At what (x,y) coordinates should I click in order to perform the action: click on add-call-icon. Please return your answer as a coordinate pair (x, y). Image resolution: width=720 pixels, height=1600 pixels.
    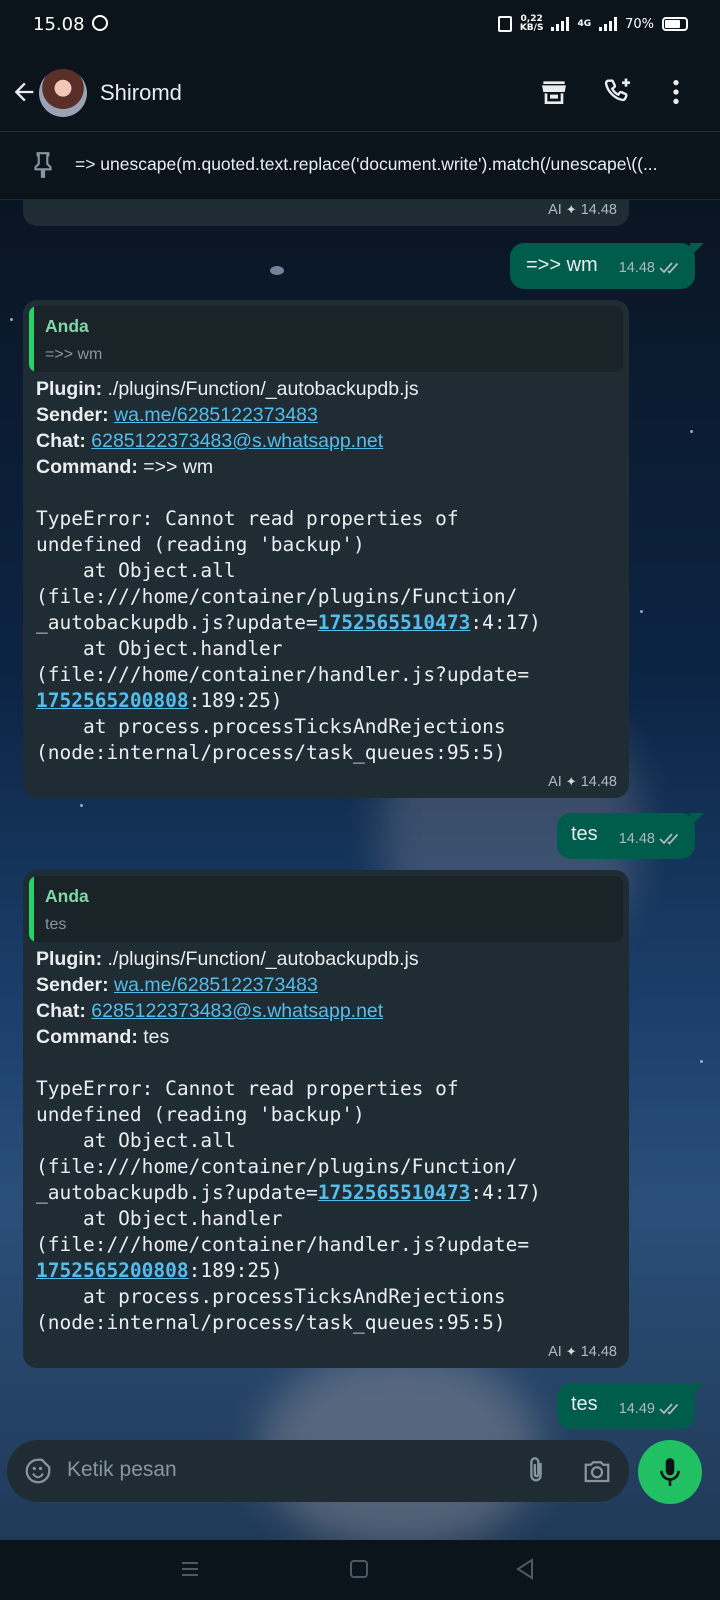
    Looking at the image, I should click on (618, 92).